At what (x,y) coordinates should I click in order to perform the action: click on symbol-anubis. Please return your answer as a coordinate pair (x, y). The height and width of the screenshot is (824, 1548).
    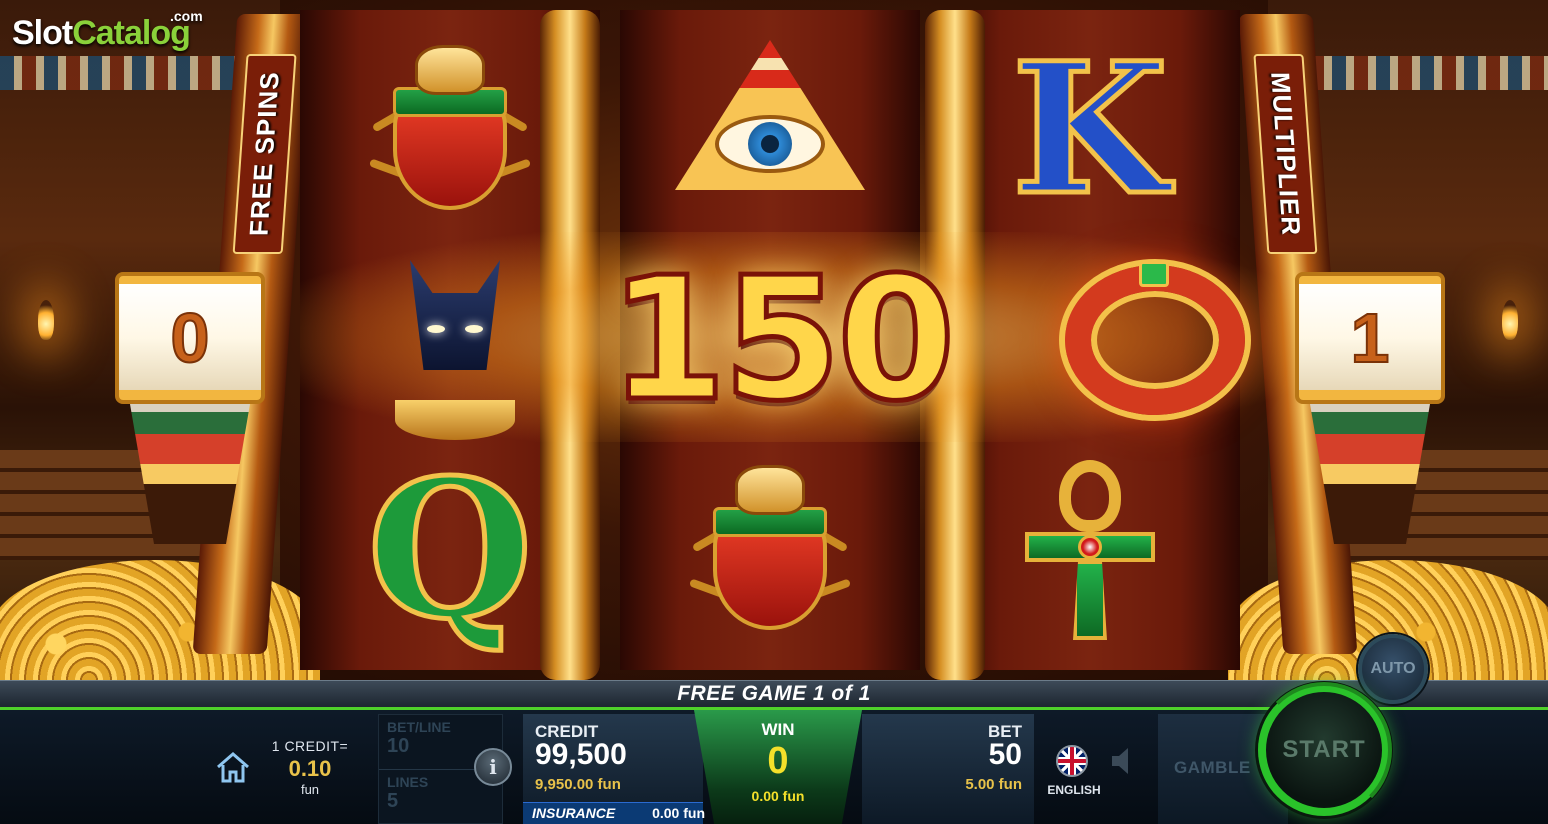
    Looking at the image, I should click on (455, 340).